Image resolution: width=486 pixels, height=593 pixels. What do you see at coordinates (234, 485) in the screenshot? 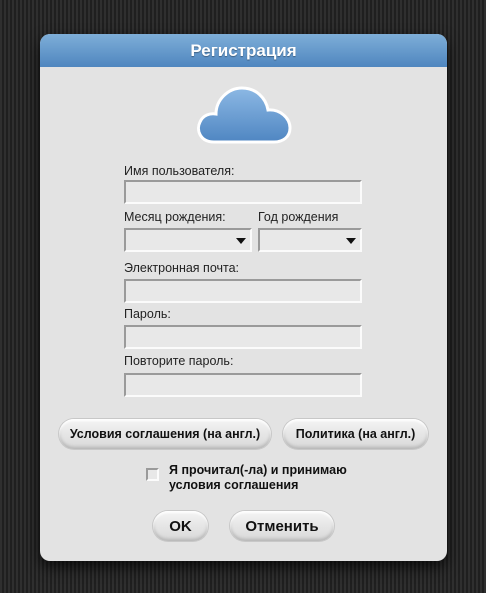
I see `agree-label-line2: условия соглашения` at bounding box center [234, 485].